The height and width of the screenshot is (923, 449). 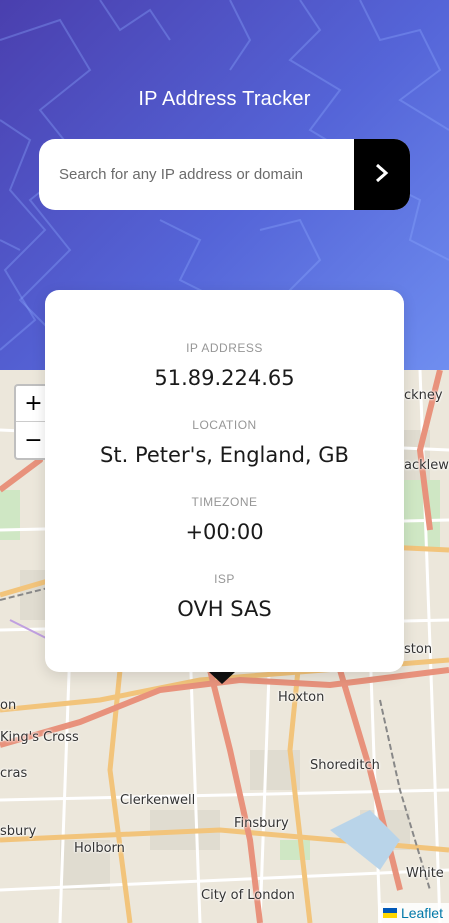 I want to click on search-input, so click(x=196, y=174).